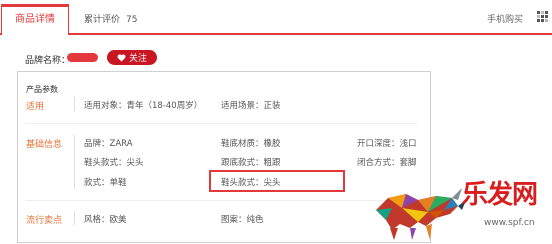  I want to click on param-cell: 开口深度：浅口, so click(387, 144).